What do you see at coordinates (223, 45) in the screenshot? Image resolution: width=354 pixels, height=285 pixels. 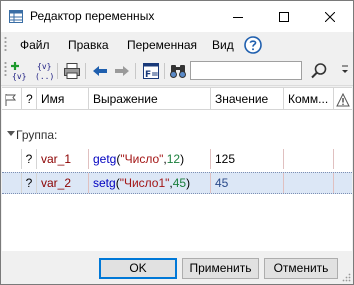 I see `menu-view: Вид` at bounding box center [223, 45].